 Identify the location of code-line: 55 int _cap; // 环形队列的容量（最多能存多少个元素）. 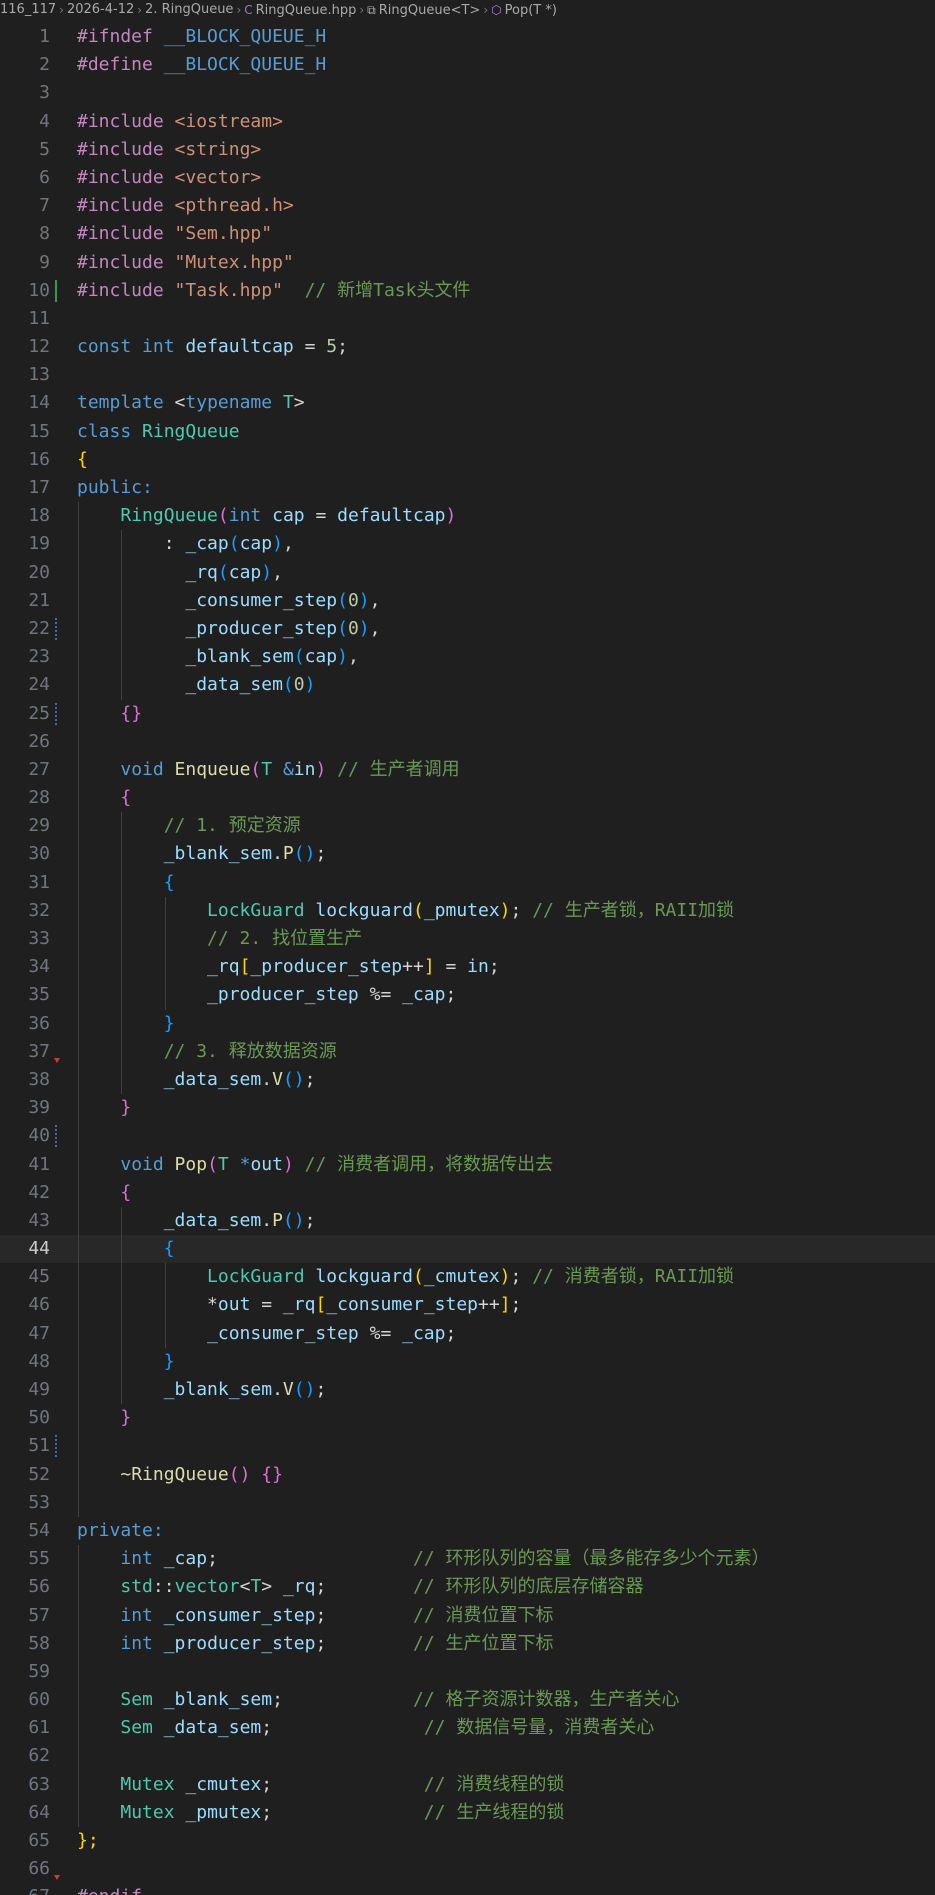
(467, 1559).